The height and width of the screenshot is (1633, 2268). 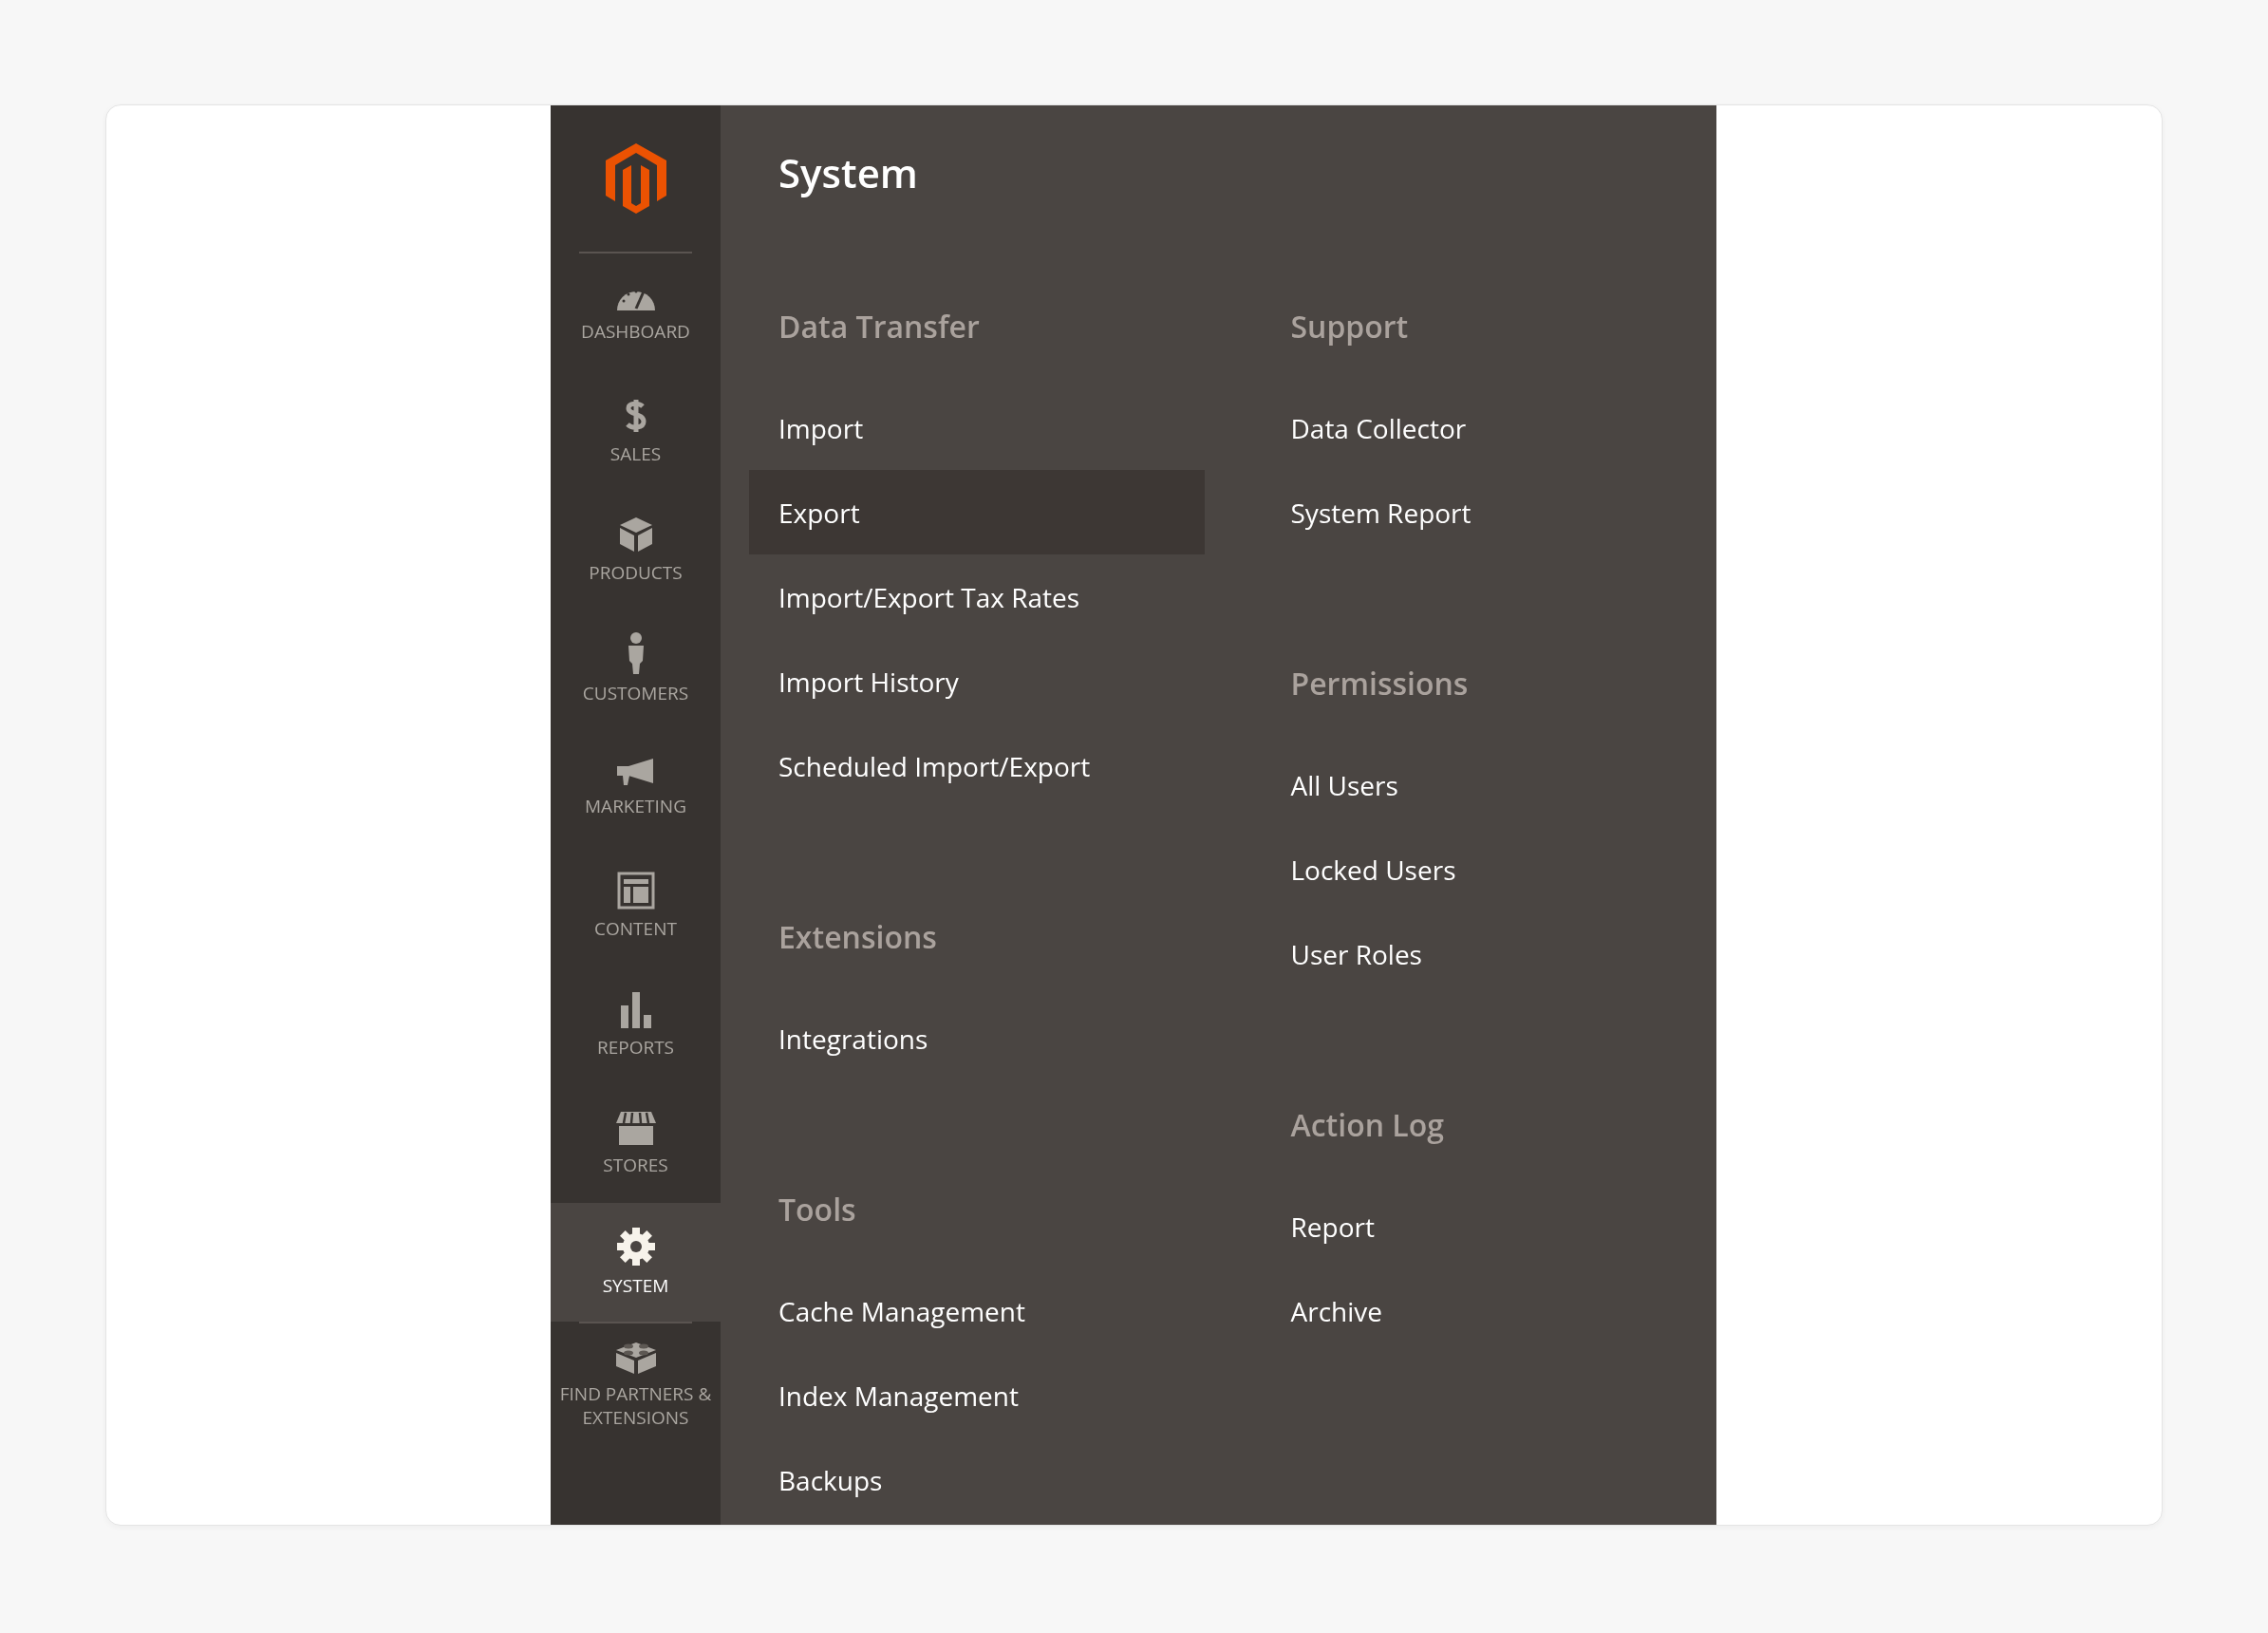 I want to click on sidebar-nav-item: STORES, so click(x=636, y=1143).